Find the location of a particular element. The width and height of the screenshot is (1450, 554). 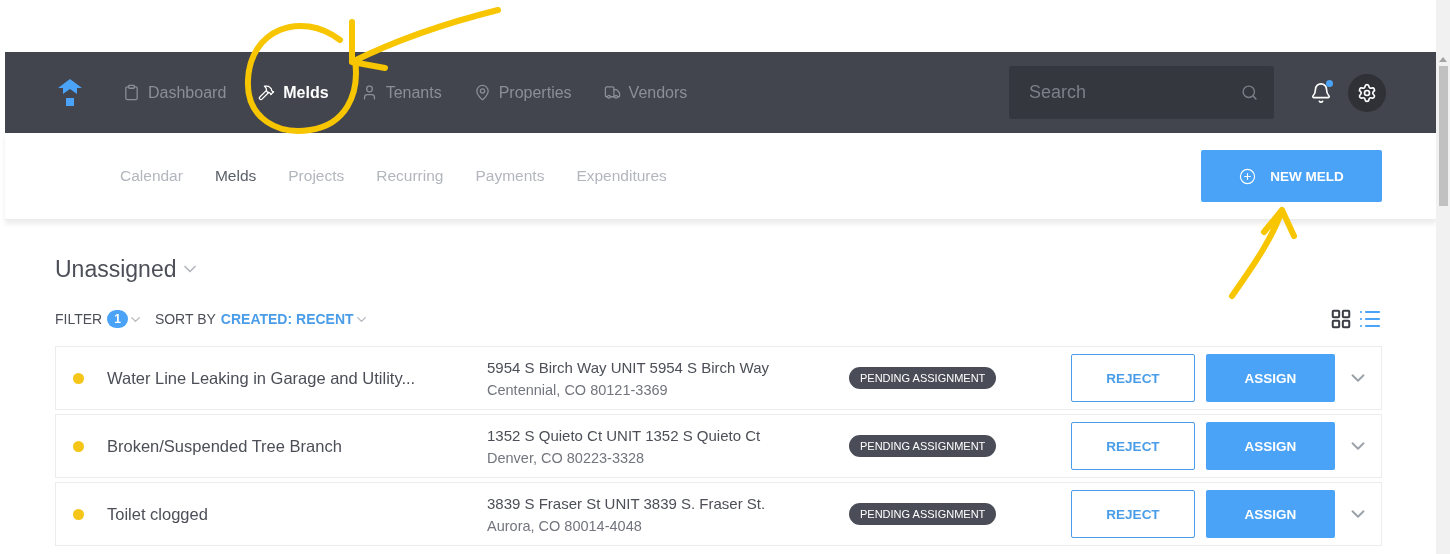

meld-title: Broken/Suspended Tree Branch is located at coordinates (225, 446).